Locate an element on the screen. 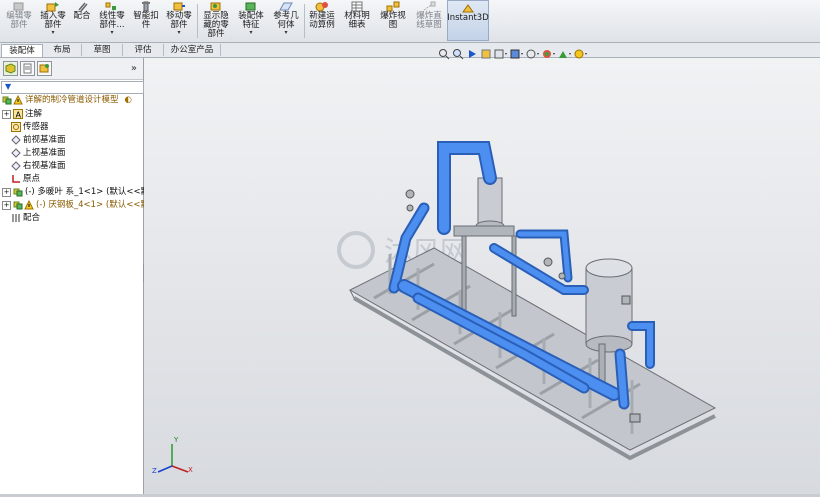 Image resolution: width=820 pixels, height=497 pixels. smart-fasteners-button: 智能扣 件 is located at coordinates (146, 21).